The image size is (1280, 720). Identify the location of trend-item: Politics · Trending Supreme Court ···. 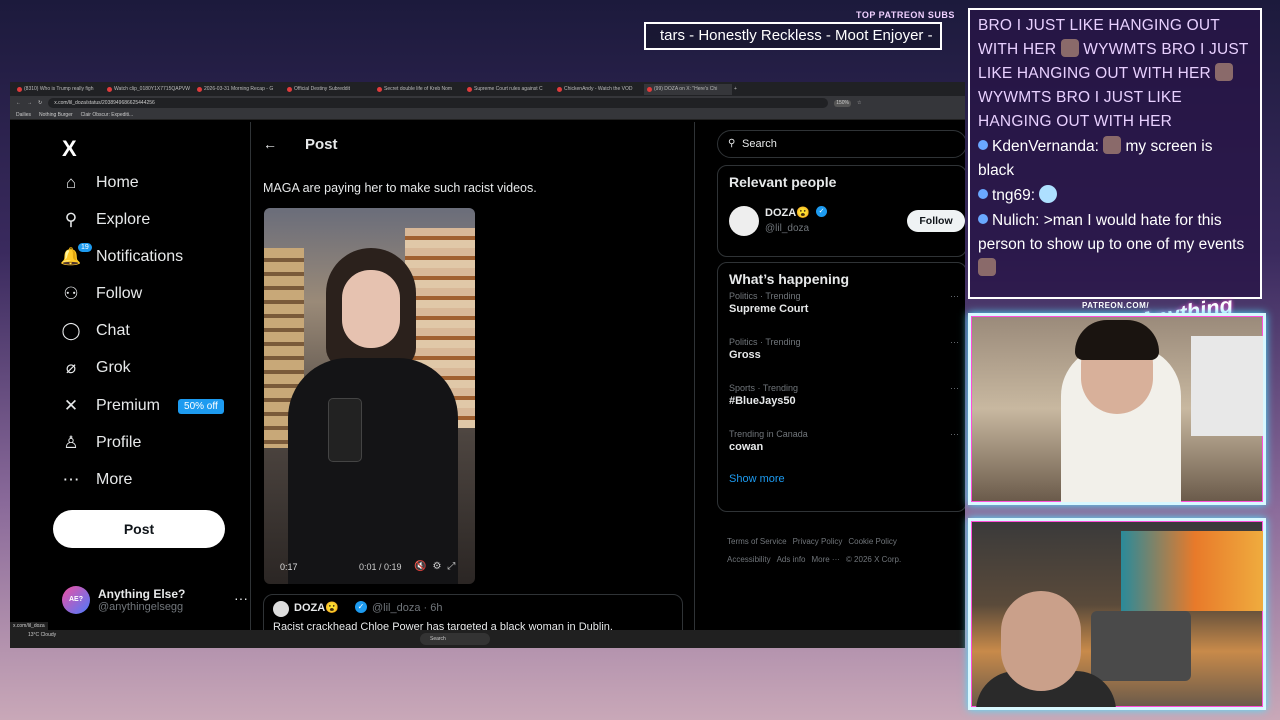
(844, 311).